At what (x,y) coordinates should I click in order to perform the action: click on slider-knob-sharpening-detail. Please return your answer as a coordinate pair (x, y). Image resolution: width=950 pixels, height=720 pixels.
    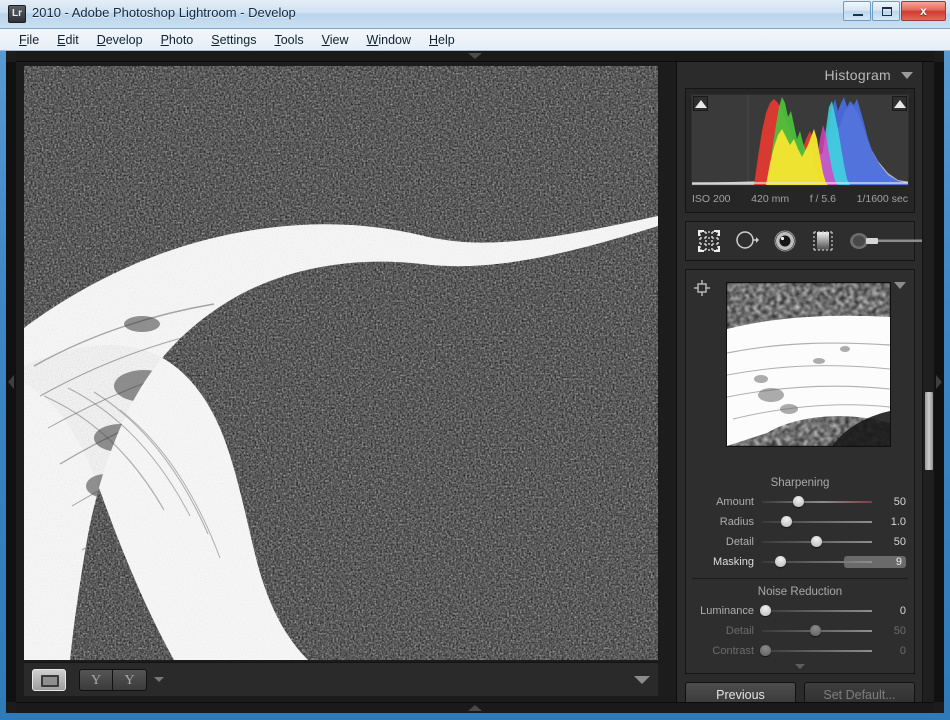
    Looking at the image, I should click on (816, 541).